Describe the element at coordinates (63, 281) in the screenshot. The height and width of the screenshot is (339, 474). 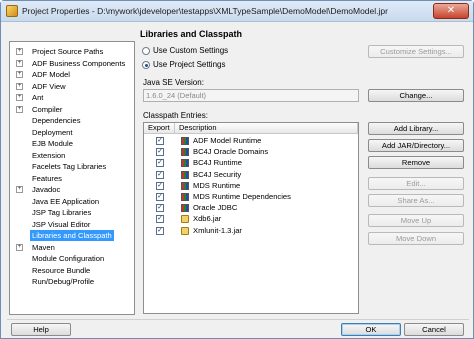
I see `tree-item-label: Run/Debug/Profile` at that location.